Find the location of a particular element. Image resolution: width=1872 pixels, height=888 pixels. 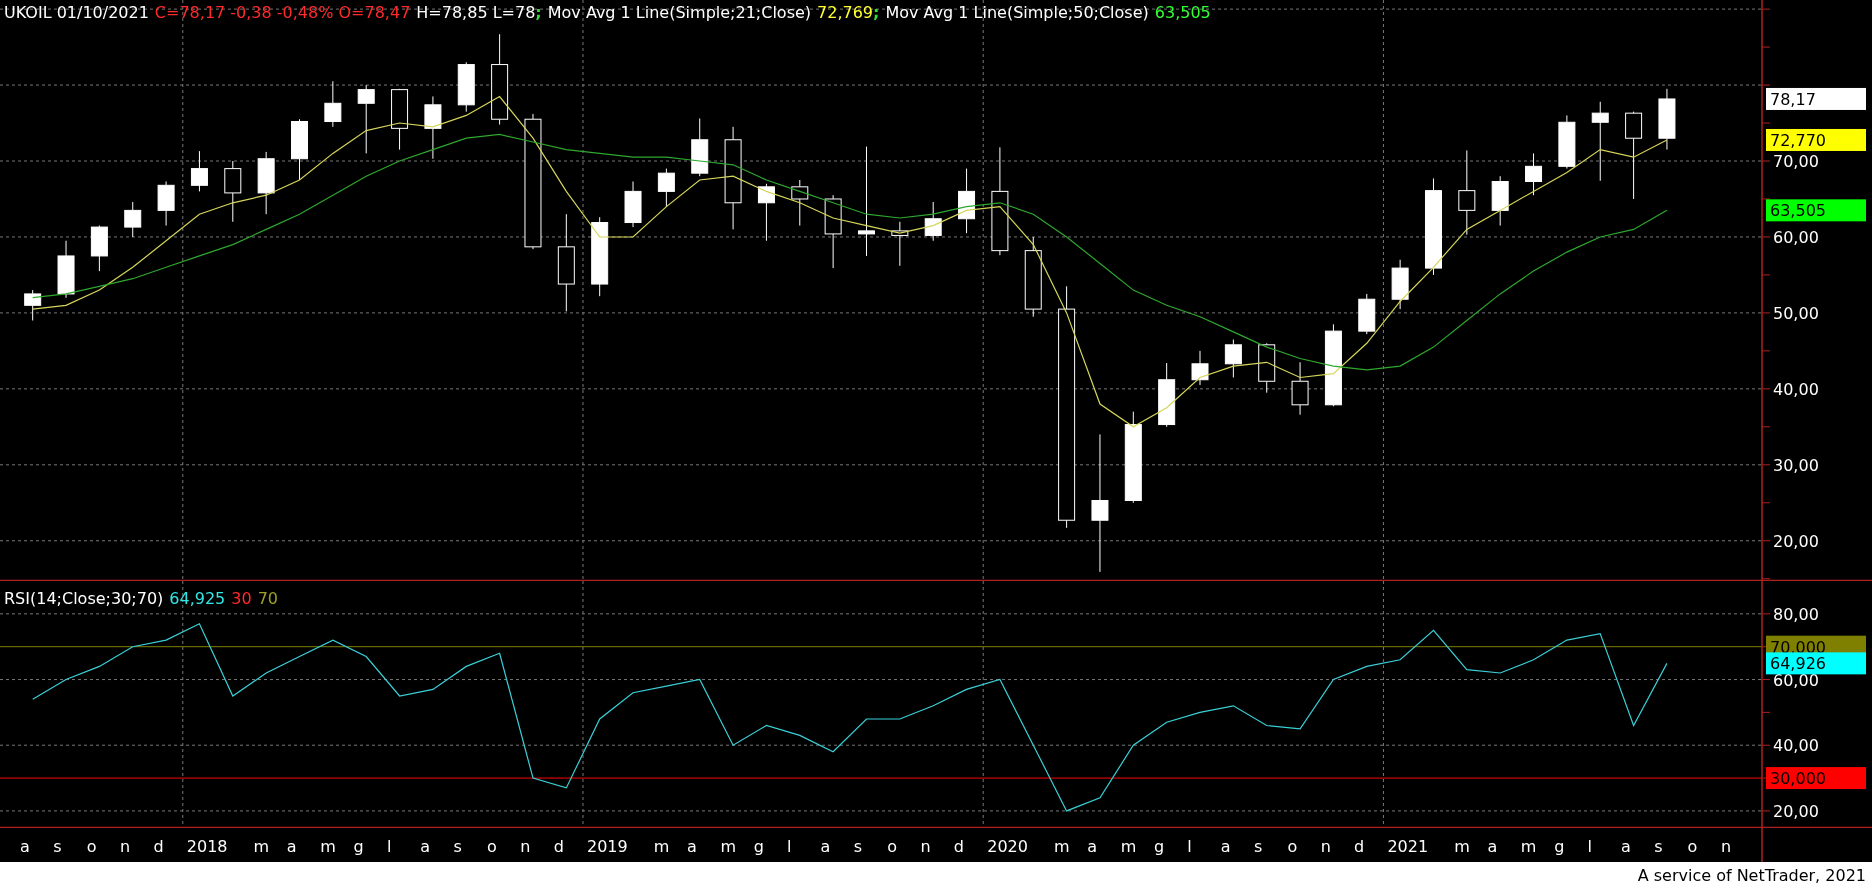

legend-text: 70 is located at coordinates (267, 598).